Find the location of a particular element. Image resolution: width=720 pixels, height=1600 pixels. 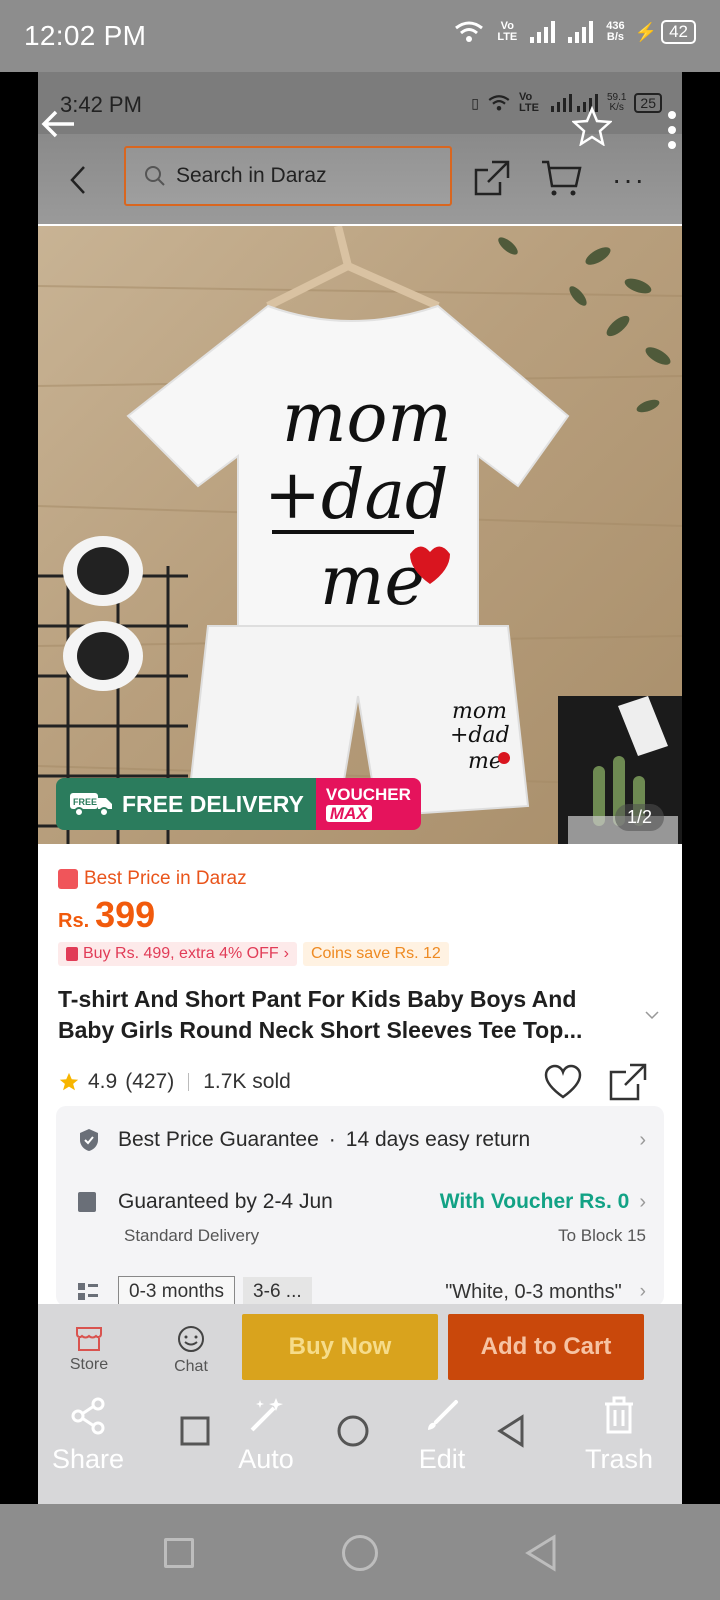

share-tool: Share is located at coordinates (88, 1435).